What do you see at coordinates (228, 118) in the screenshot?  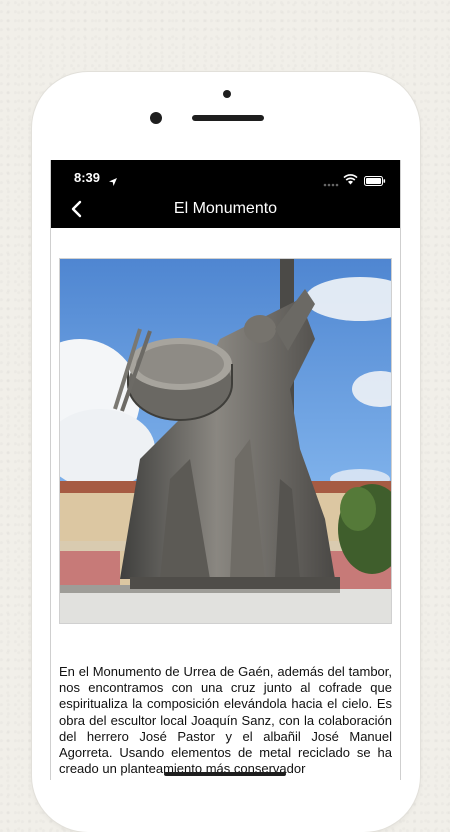 I see `earpiece-speaker` at bounding box center [228, 118].